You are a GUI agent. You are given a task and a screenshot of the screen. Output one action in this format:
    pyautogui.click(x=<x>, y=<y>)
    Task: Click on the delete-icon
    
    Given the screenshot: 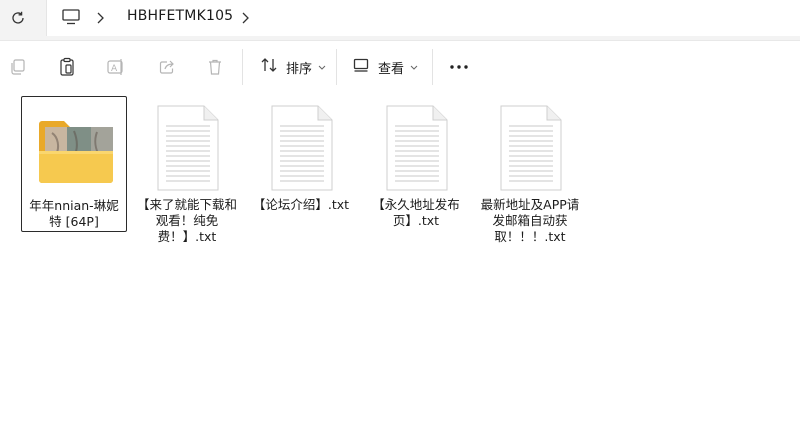 What is the action you would take?
    pyautogui.click(x=215, y=67)
    